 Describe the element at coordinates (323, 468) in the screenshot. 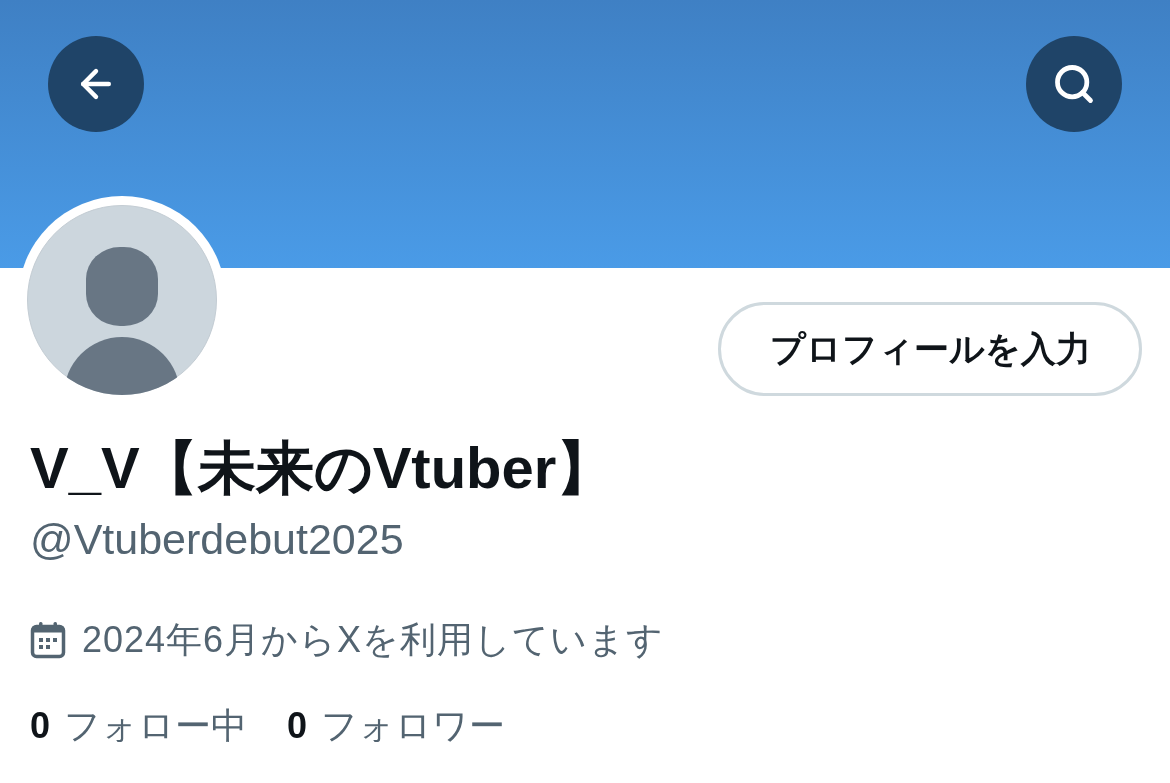

I see `display-name: V_V【未来のVtuber】` at that location.